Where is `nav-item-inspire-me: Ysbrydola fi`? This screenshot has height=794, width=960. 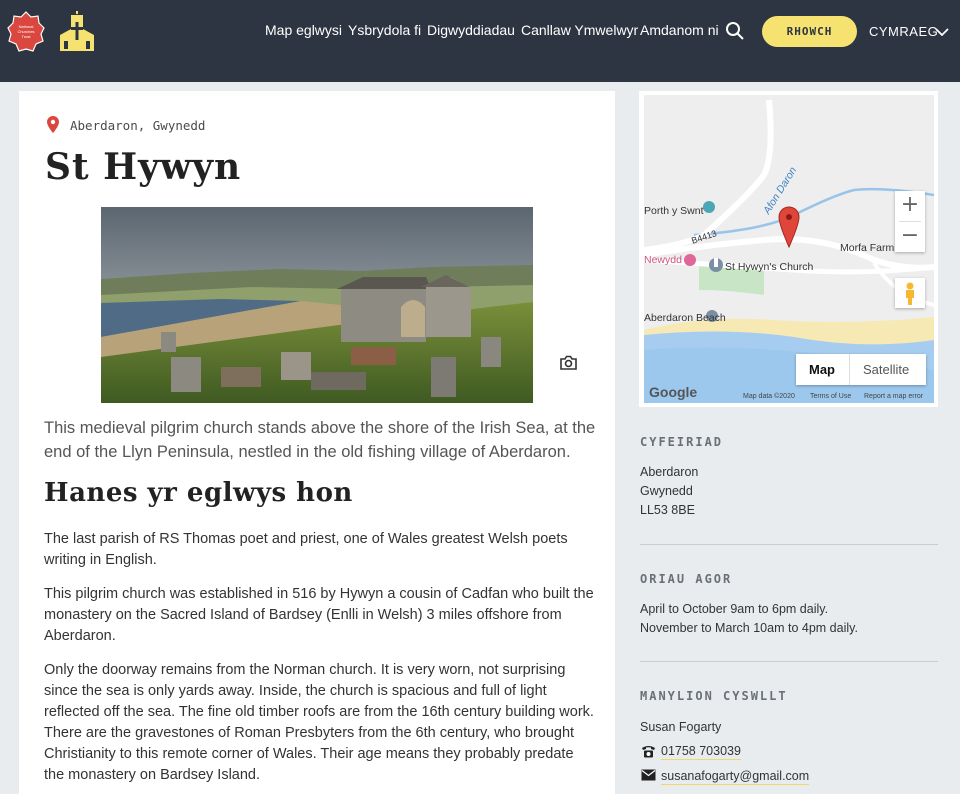 nav-item-inspire-me: Ysbrydola fi is located at coordinates (384, 32).